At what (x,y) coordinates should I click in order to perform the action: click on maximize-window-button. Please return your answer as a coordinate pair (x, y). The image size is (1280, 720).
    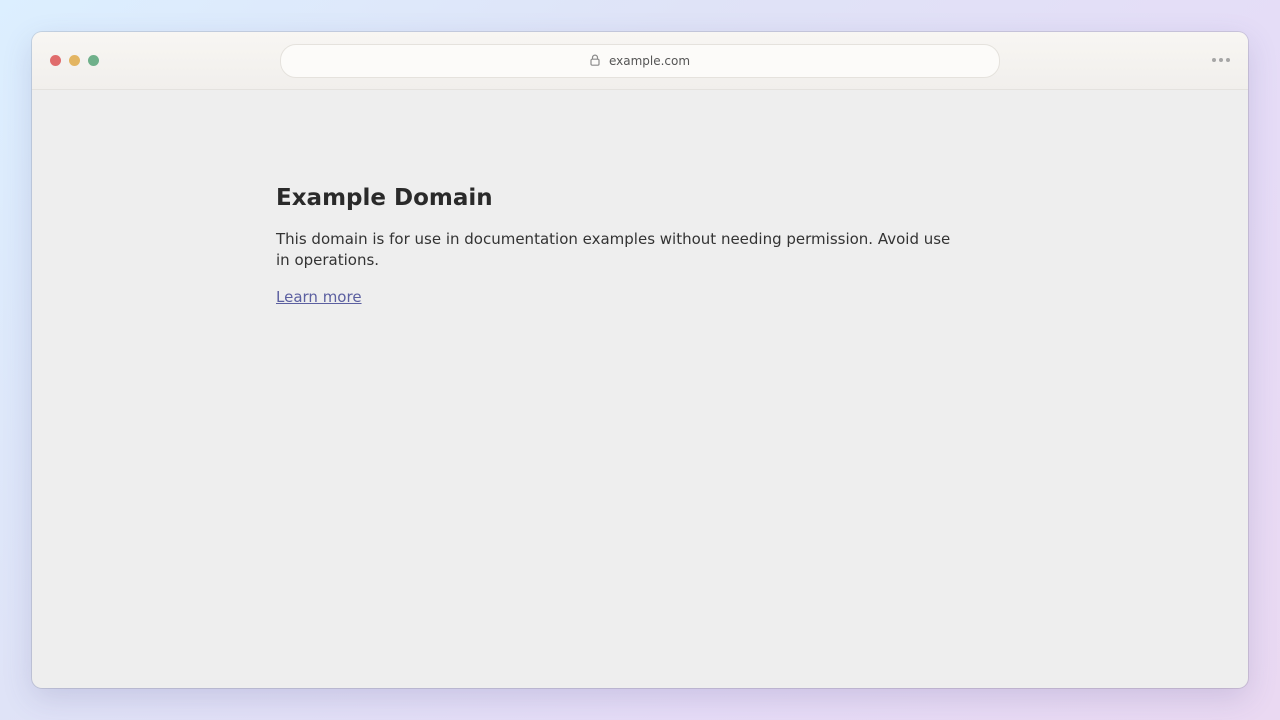
    Looking at the image, I should click on (93, 60).